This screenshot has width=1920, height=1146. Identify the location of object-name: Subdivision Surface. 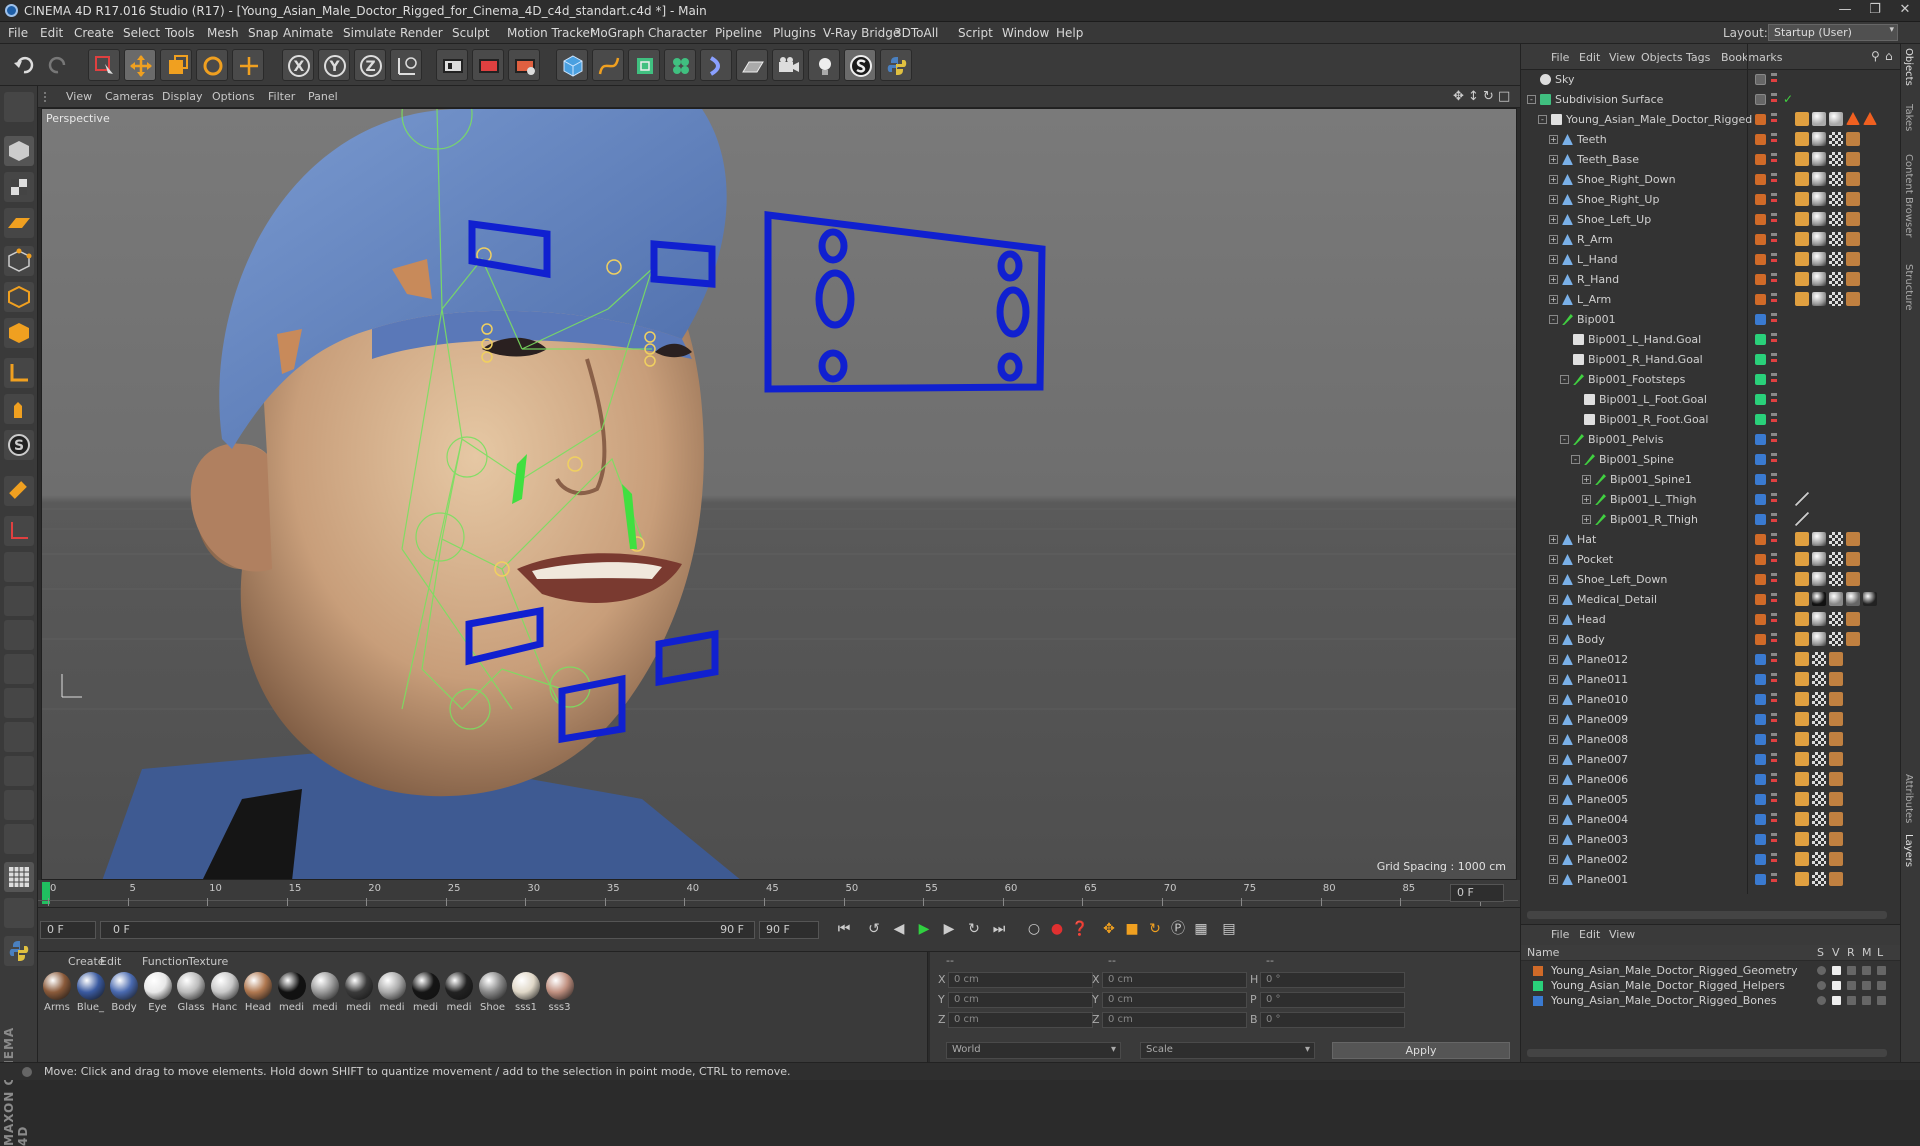
(1609, 99).